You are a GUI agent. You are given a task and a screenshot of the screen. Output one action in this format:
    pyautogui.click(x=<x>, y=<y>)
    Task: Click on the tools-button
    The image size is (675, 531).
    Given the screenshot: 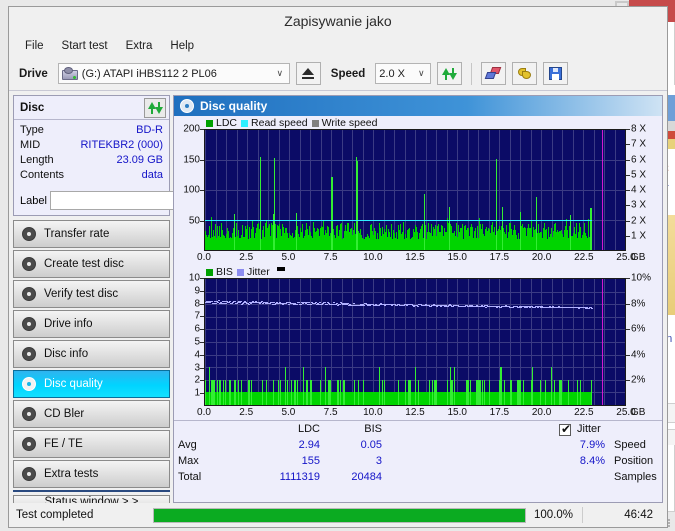 What is the action you would take?
    pyautogui.click(x=525, y=73)
    